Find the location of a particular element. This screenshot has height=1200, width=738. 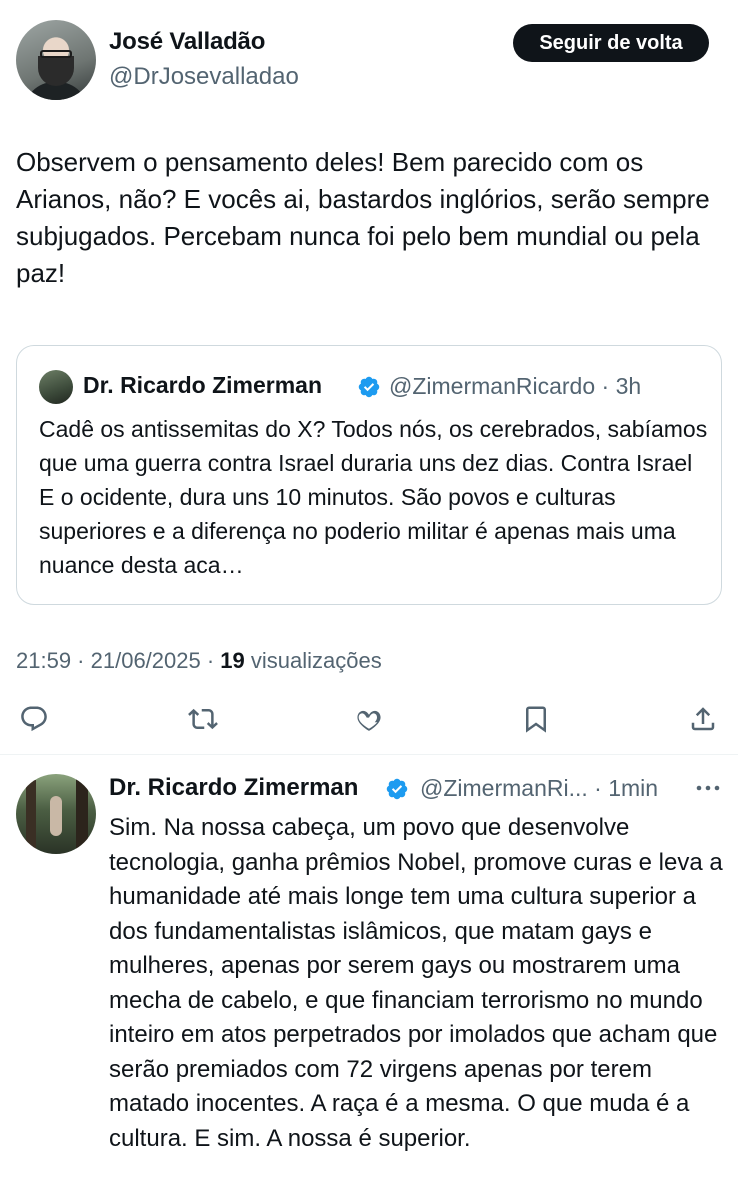

share-button is located at coordinates (703, 719).